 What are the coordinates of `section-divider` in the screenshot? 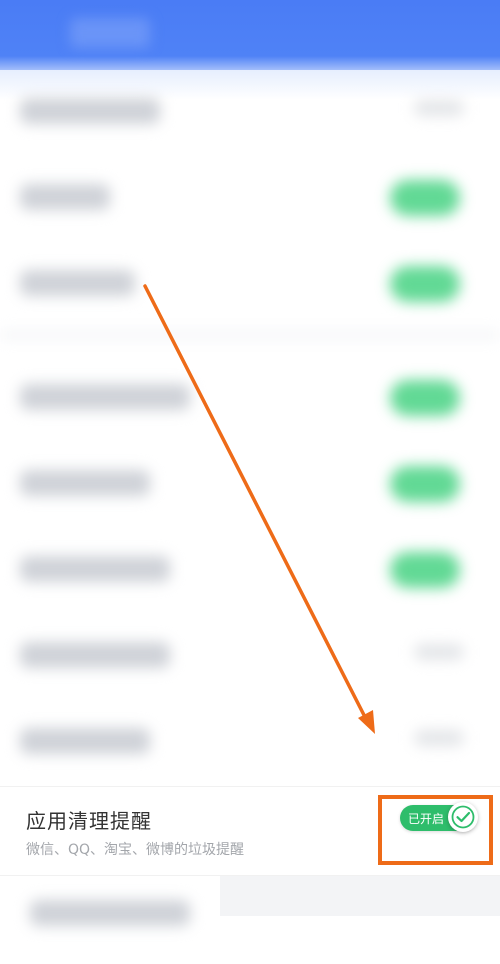 It's located at (250, 335).